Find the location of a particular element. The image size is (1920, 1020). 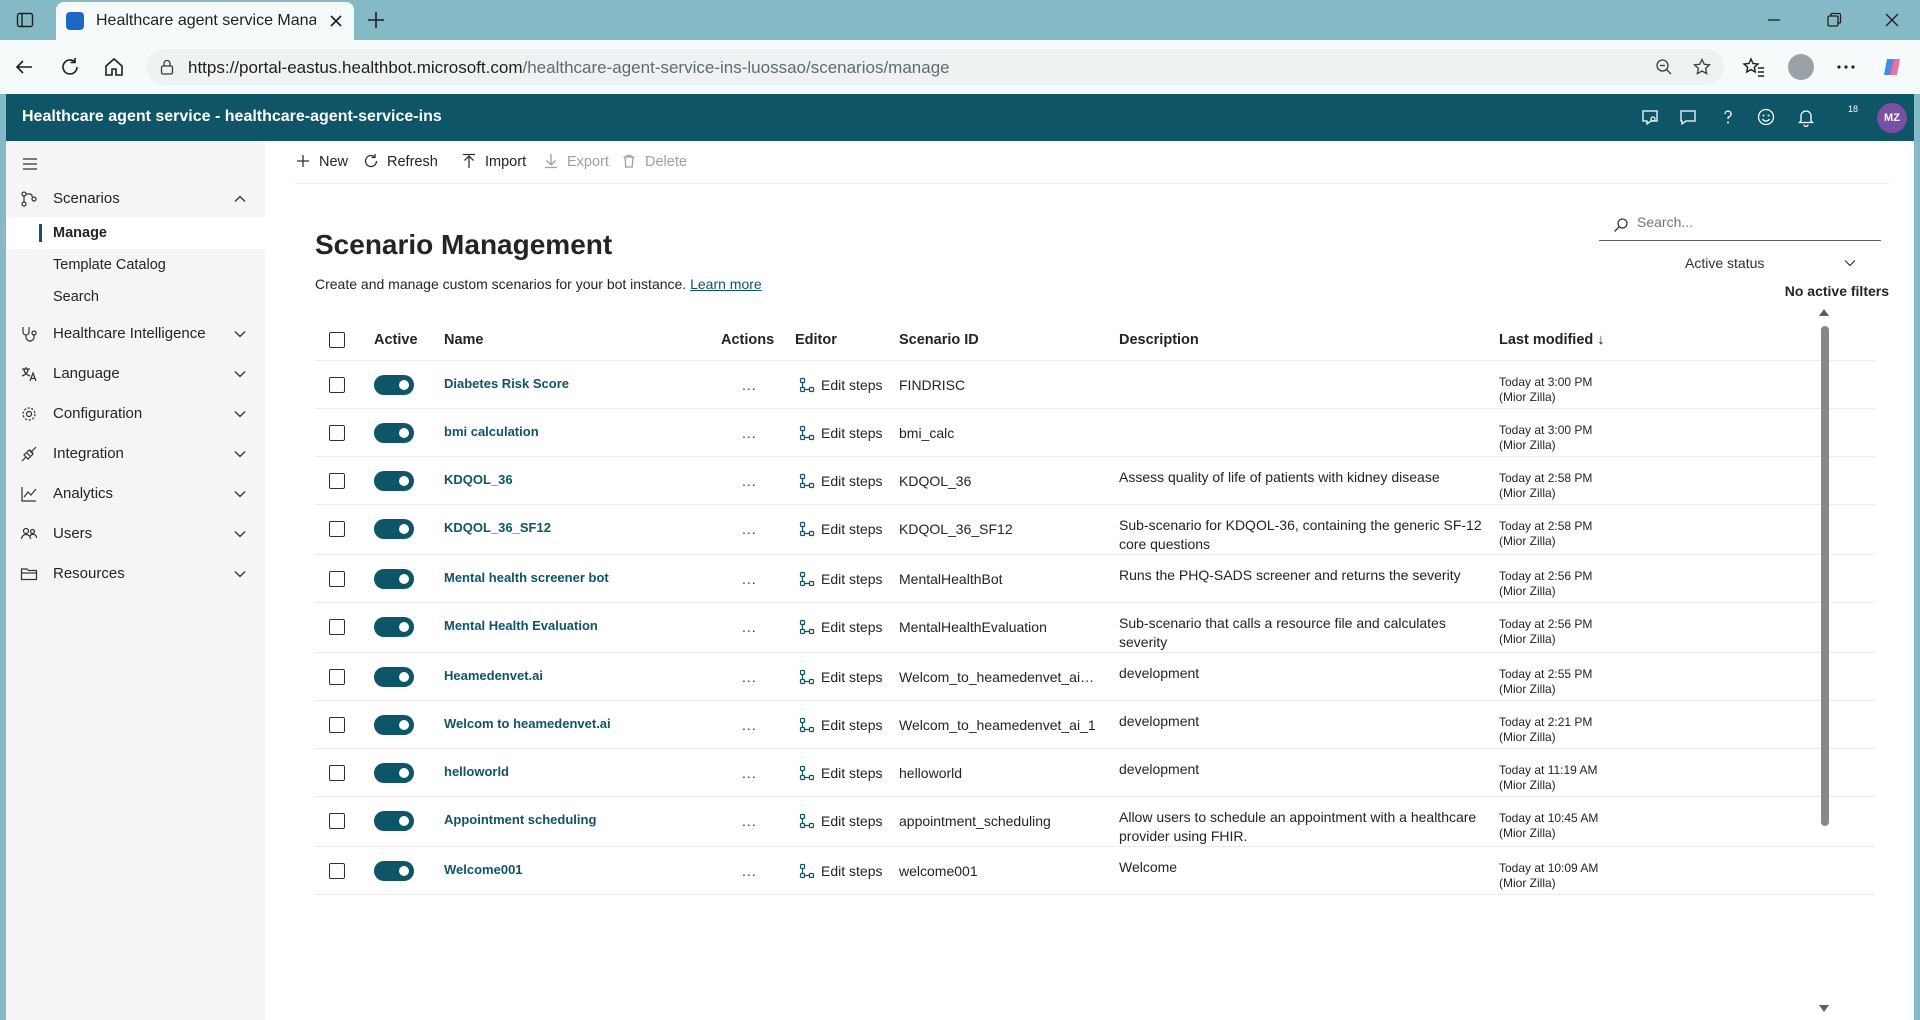

reload-icon is located at coordinates (70, 67).